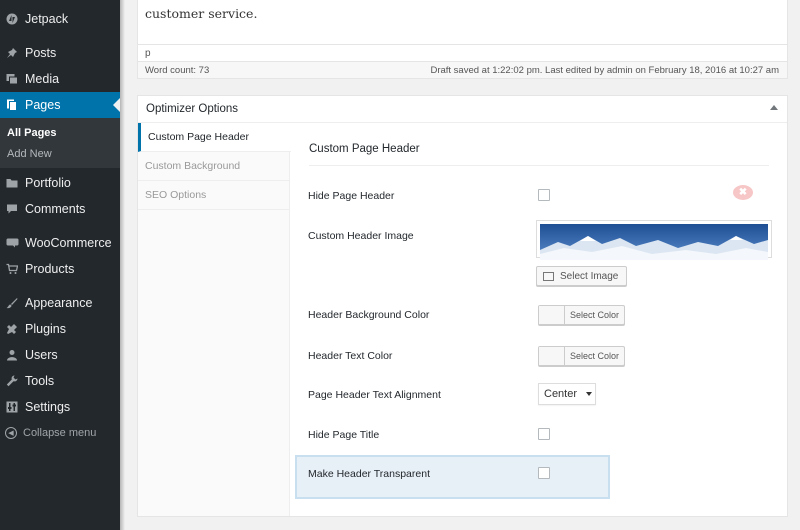 The height and width of the screenshot is (530, 800). Describe the element at coordinates (12, 53) in the screenshot. I see `pin-icon` at that location.